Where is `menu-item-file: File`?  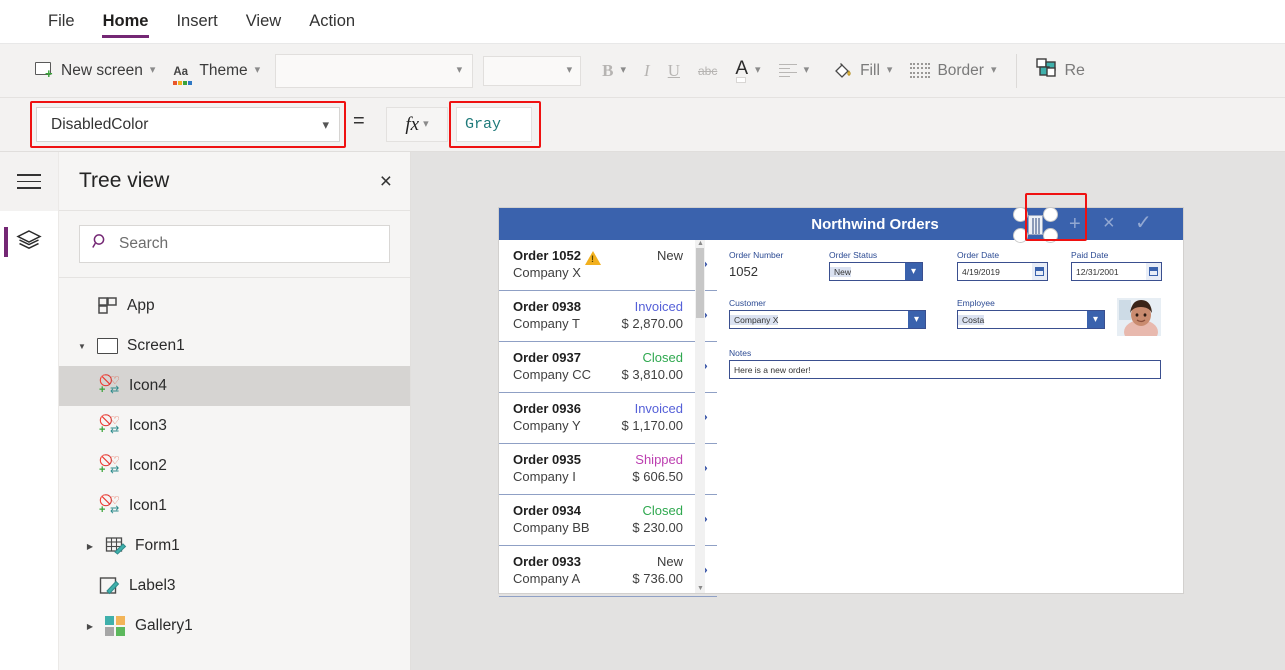
menu-item-file: File is located at coordinates (61, 22).